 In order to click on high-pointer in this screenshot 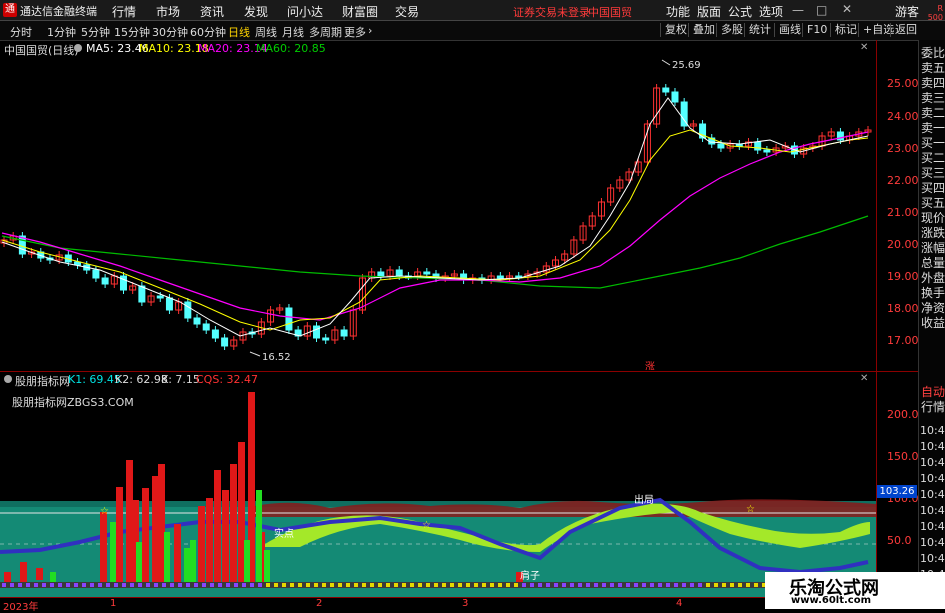, I will do `click(666, 62)`.